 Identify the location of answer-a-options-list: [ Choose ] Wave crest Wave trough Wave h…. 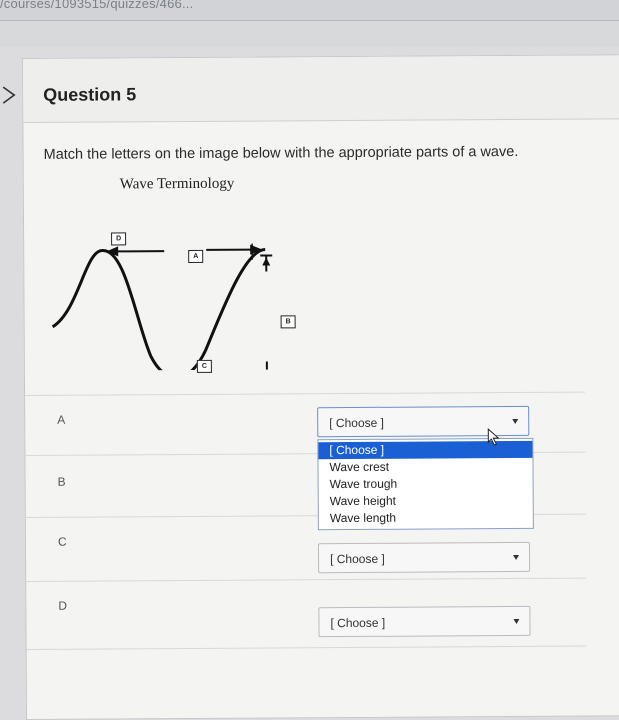
(425, 484).